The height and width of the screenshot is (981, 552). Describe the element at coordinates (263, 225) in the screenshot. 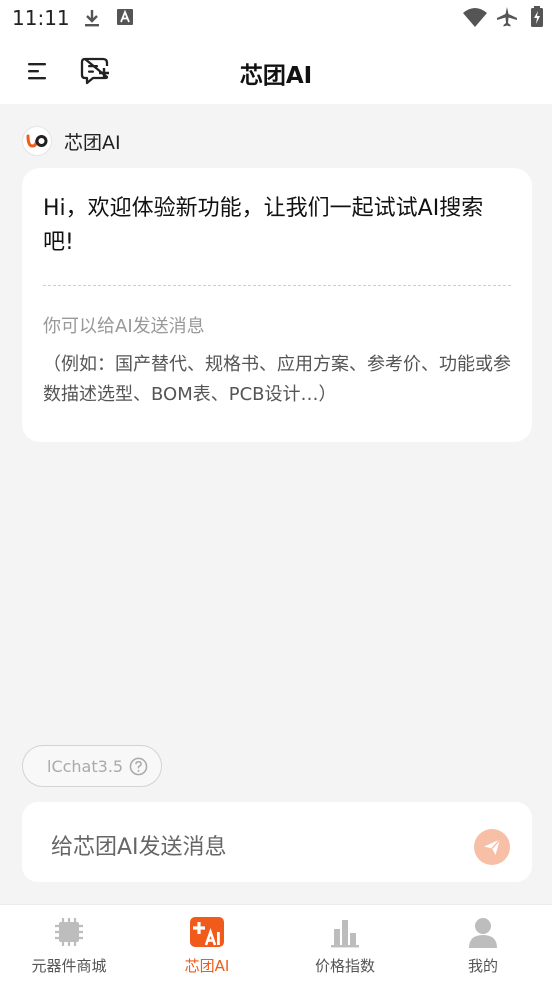

I see `greeting-text: Hi，欢迎体验新功能，让我们一起试试AI搜索吧!` at that location.